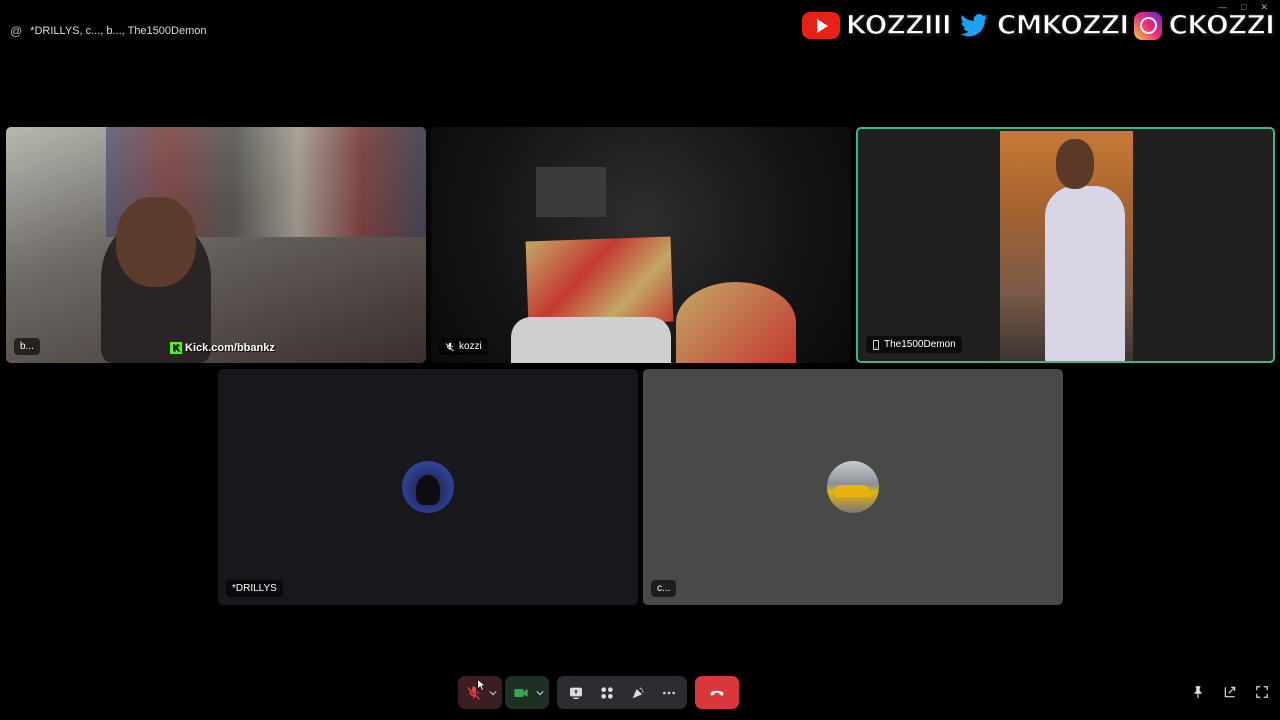  What do you see at coordinates (637, 693) in the screenshot?
I see `soundboard-icon` at bounding box center [637, 693].